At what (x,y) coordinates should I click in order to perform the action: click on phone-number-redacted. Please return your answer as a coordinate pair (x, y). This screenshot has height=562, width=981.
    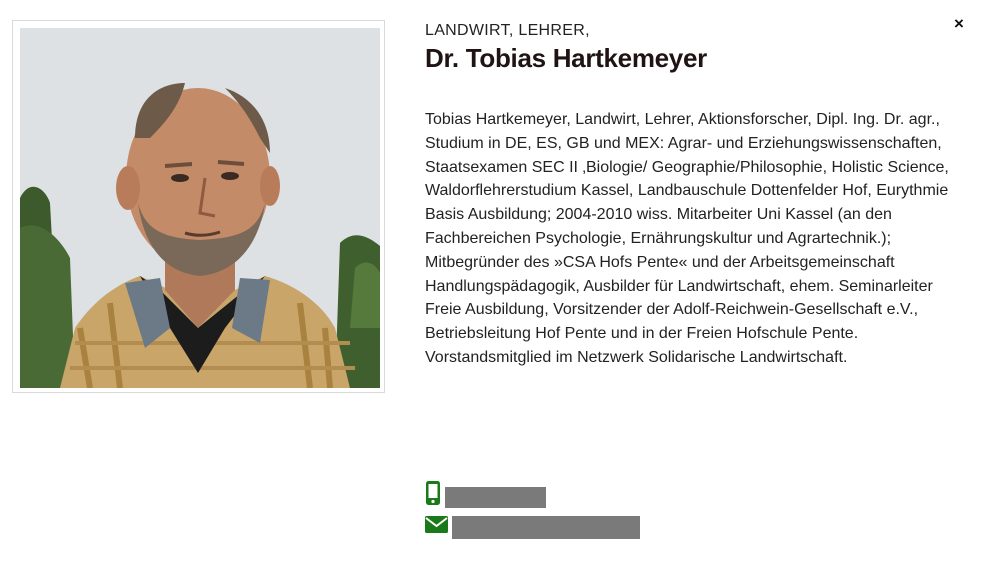
    Looking at the image, I should click on (495, 497).